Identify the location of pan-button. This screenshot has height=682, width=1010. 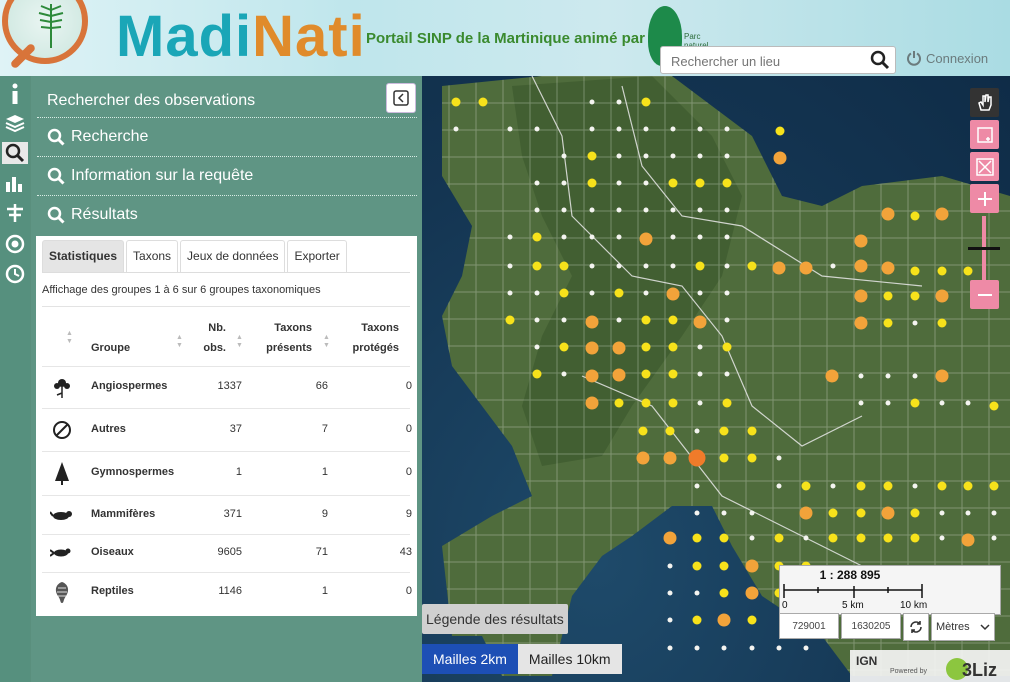
(984, 102).